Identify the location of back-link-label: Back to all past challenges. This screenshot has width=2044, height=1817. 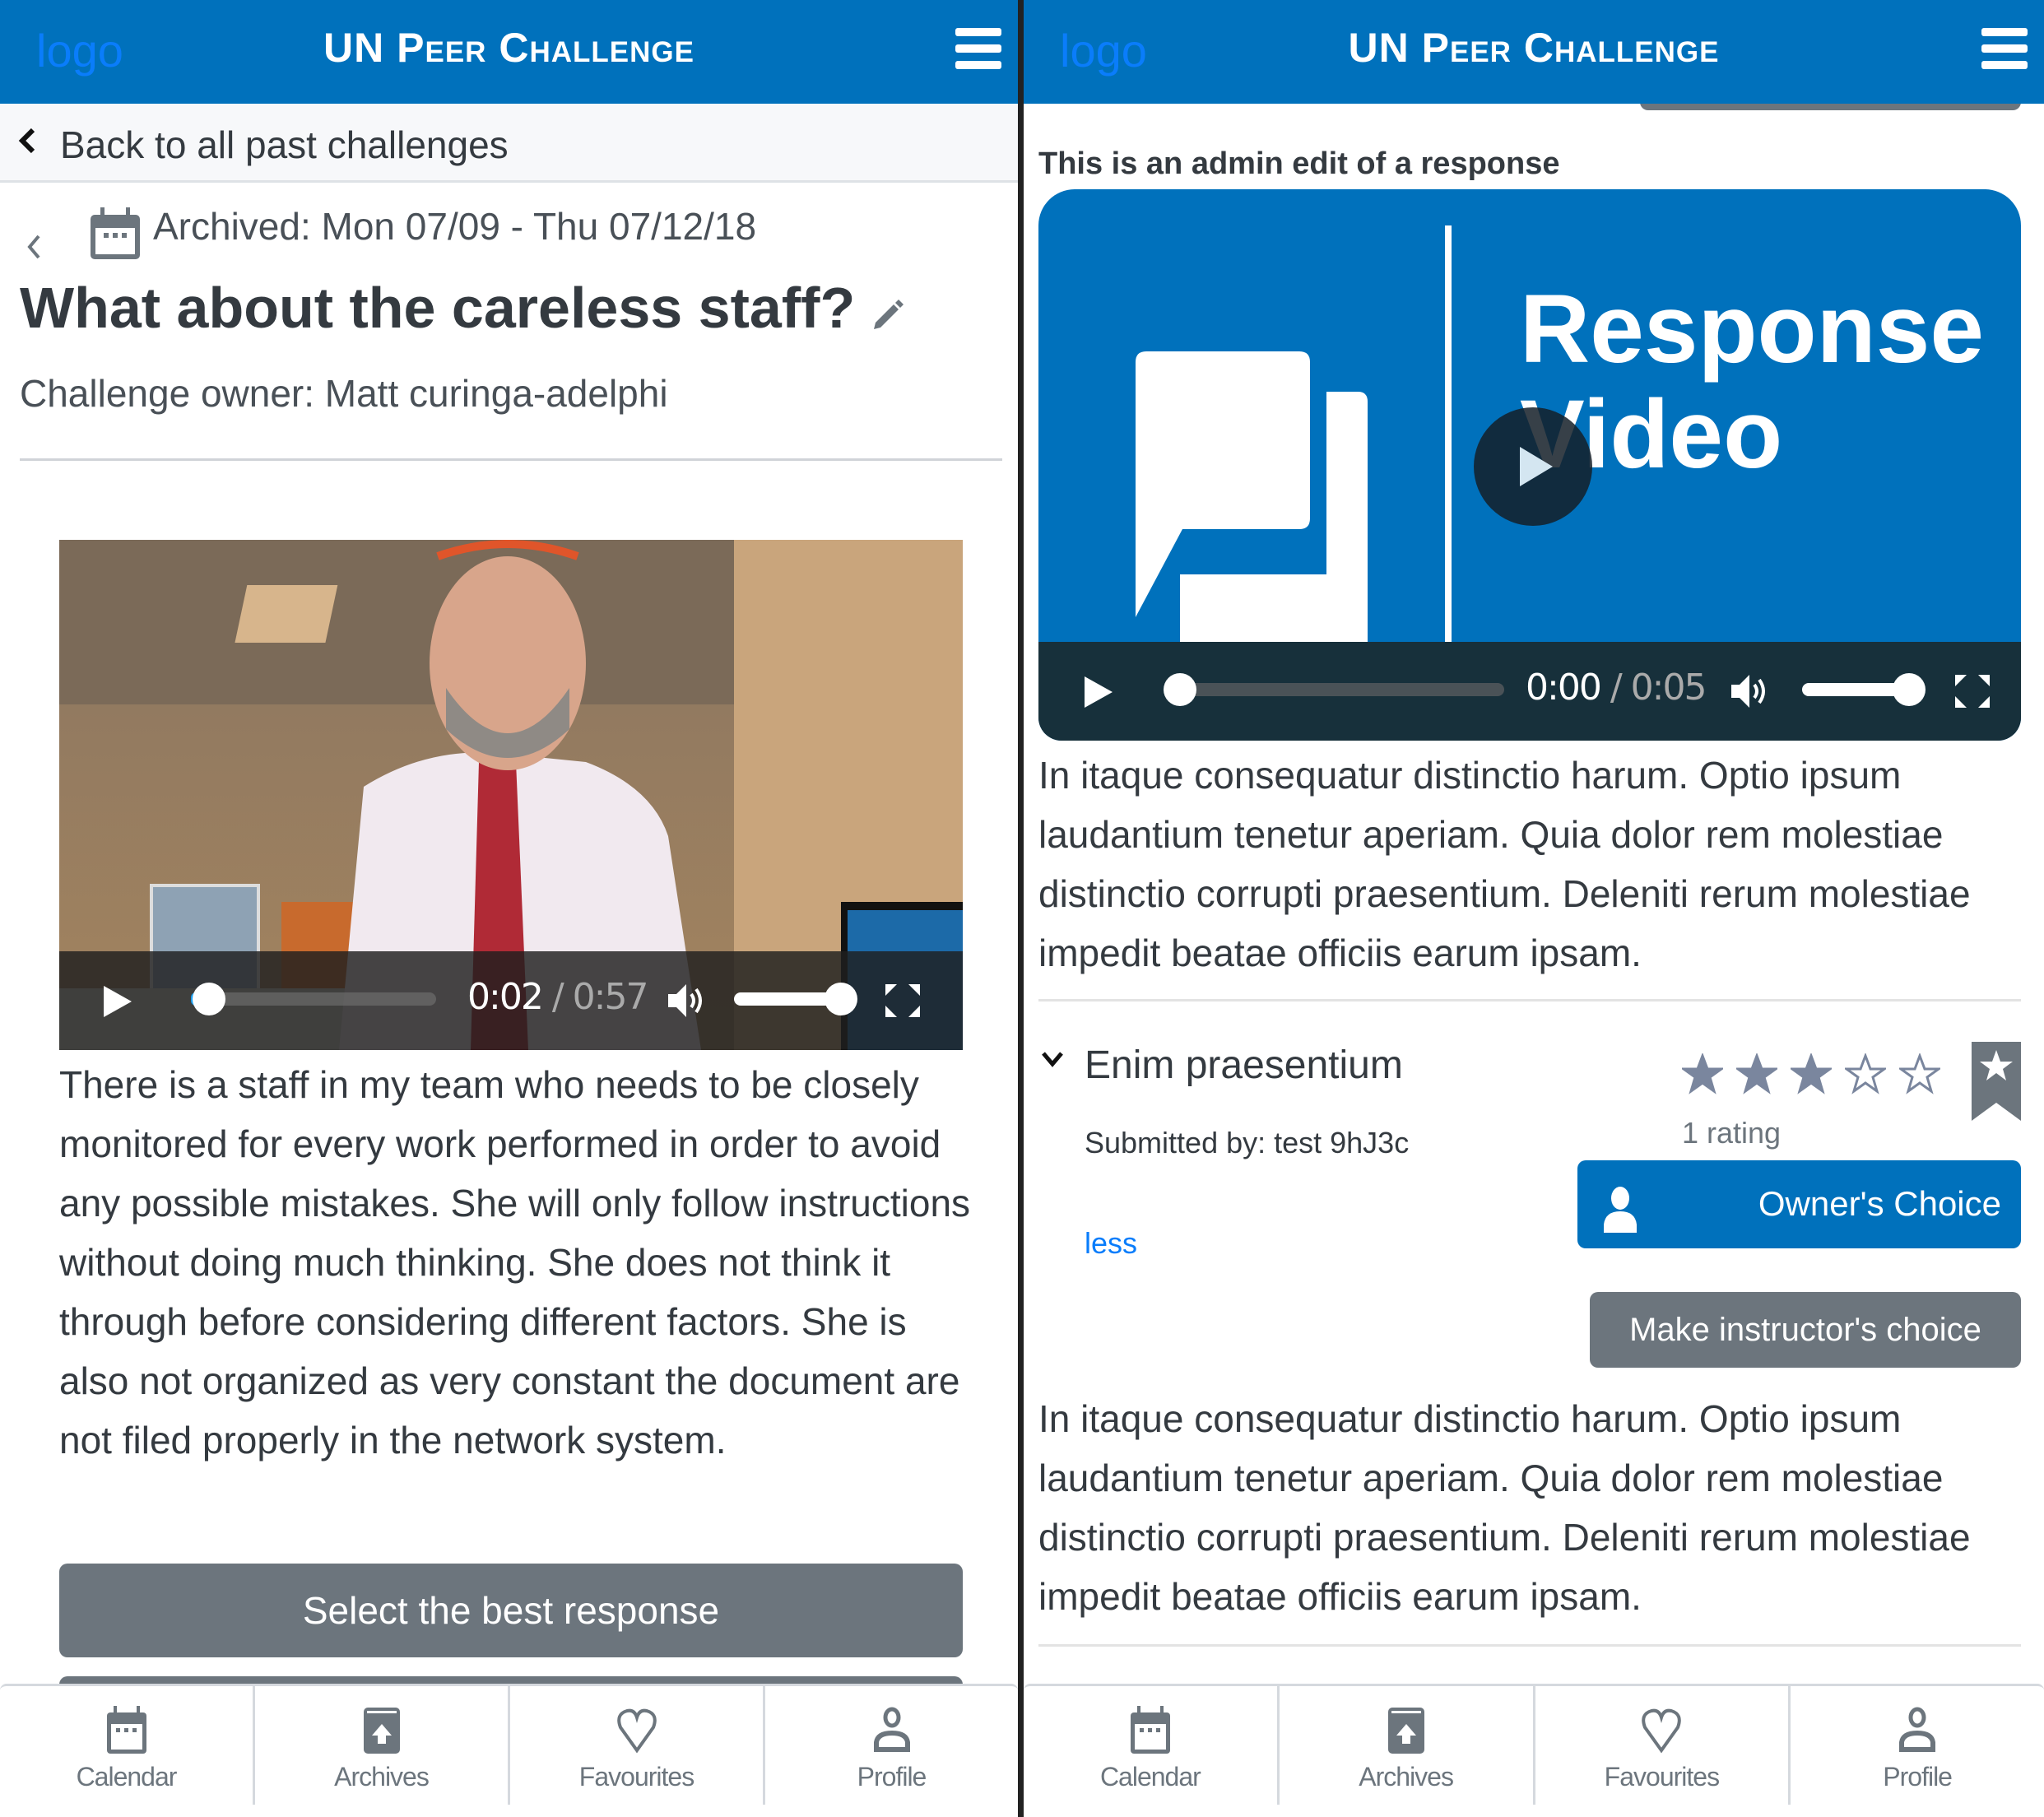
(285, 144).